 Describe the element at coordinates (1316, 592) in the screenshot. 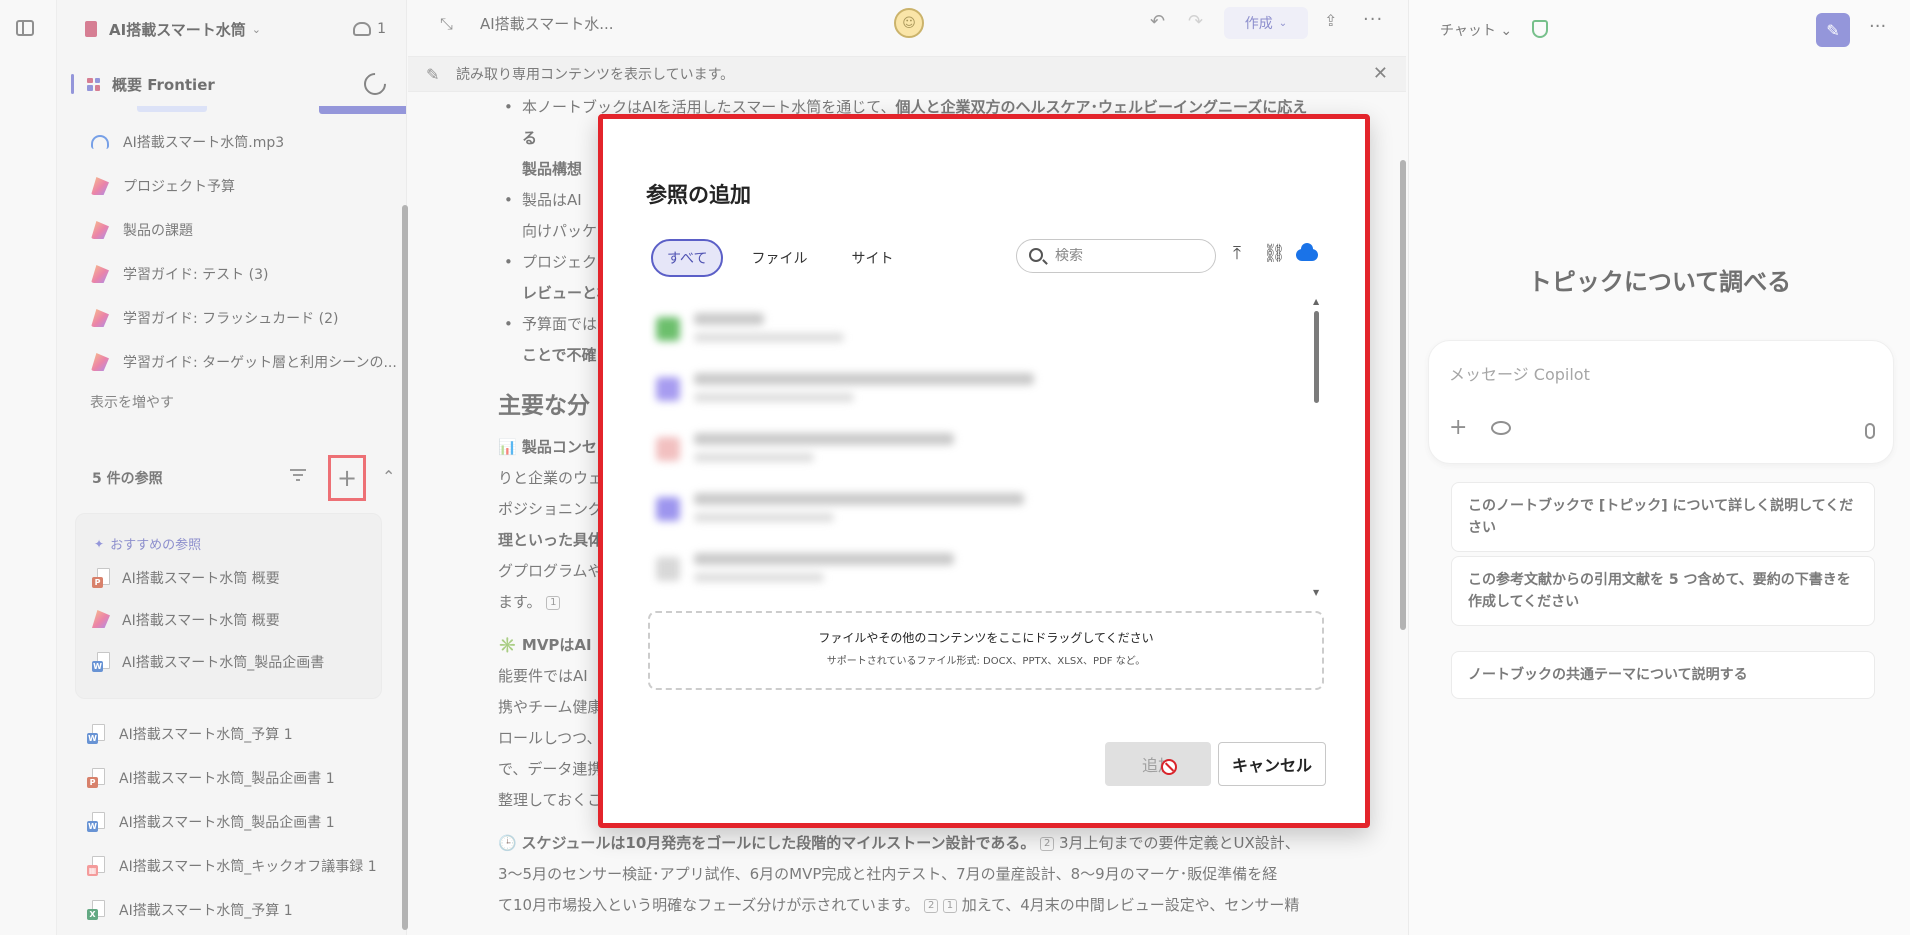

I see `scroll-down-icon: ▼` at that location.